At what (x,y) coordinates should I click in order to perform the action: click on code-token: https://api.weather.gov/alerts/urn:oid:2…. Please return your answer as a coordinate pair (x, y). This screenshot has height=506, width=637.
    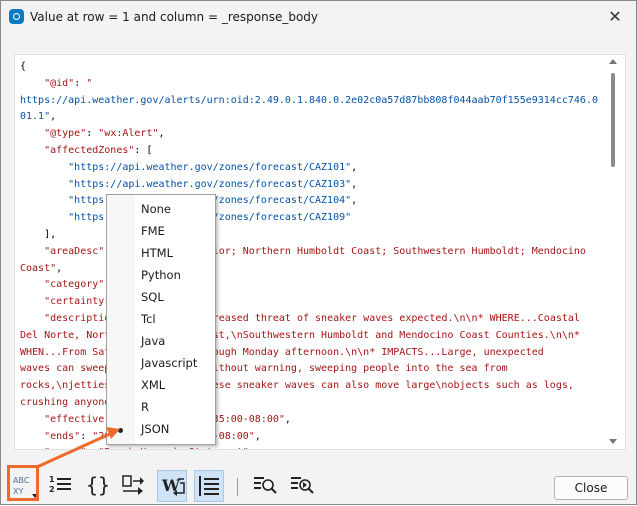
    Looking at the image, I should click on (309, 100).